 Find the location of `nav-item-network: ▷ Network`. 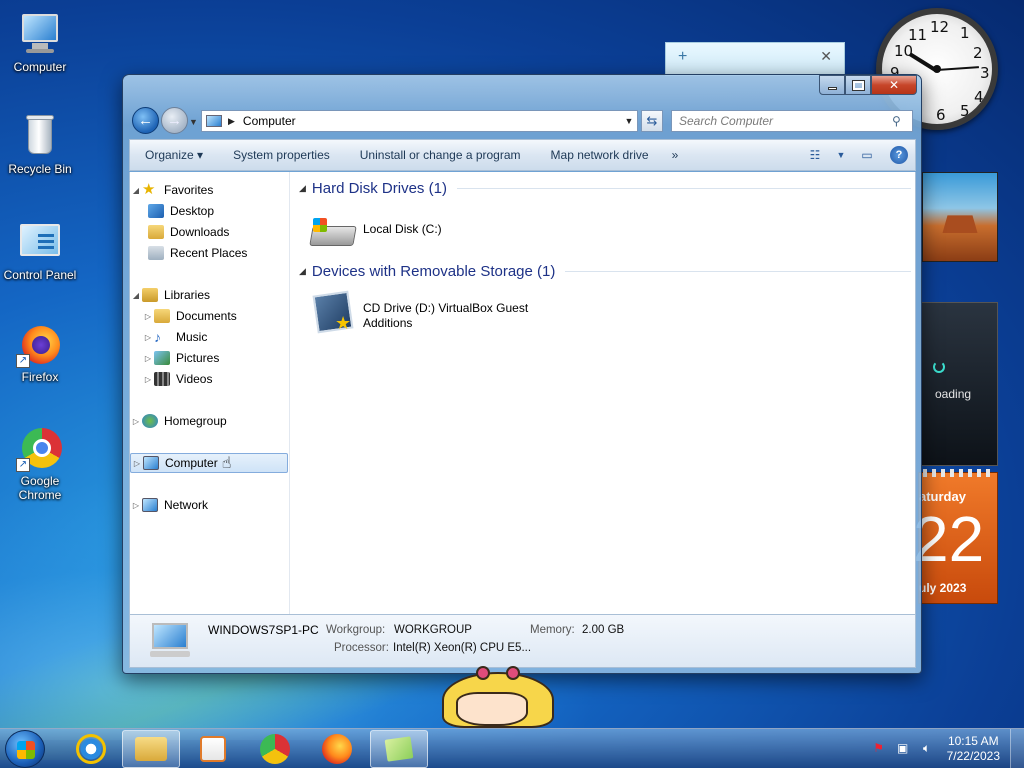

nav-item-network: ▷ Network is located at coordinates (209, 505).